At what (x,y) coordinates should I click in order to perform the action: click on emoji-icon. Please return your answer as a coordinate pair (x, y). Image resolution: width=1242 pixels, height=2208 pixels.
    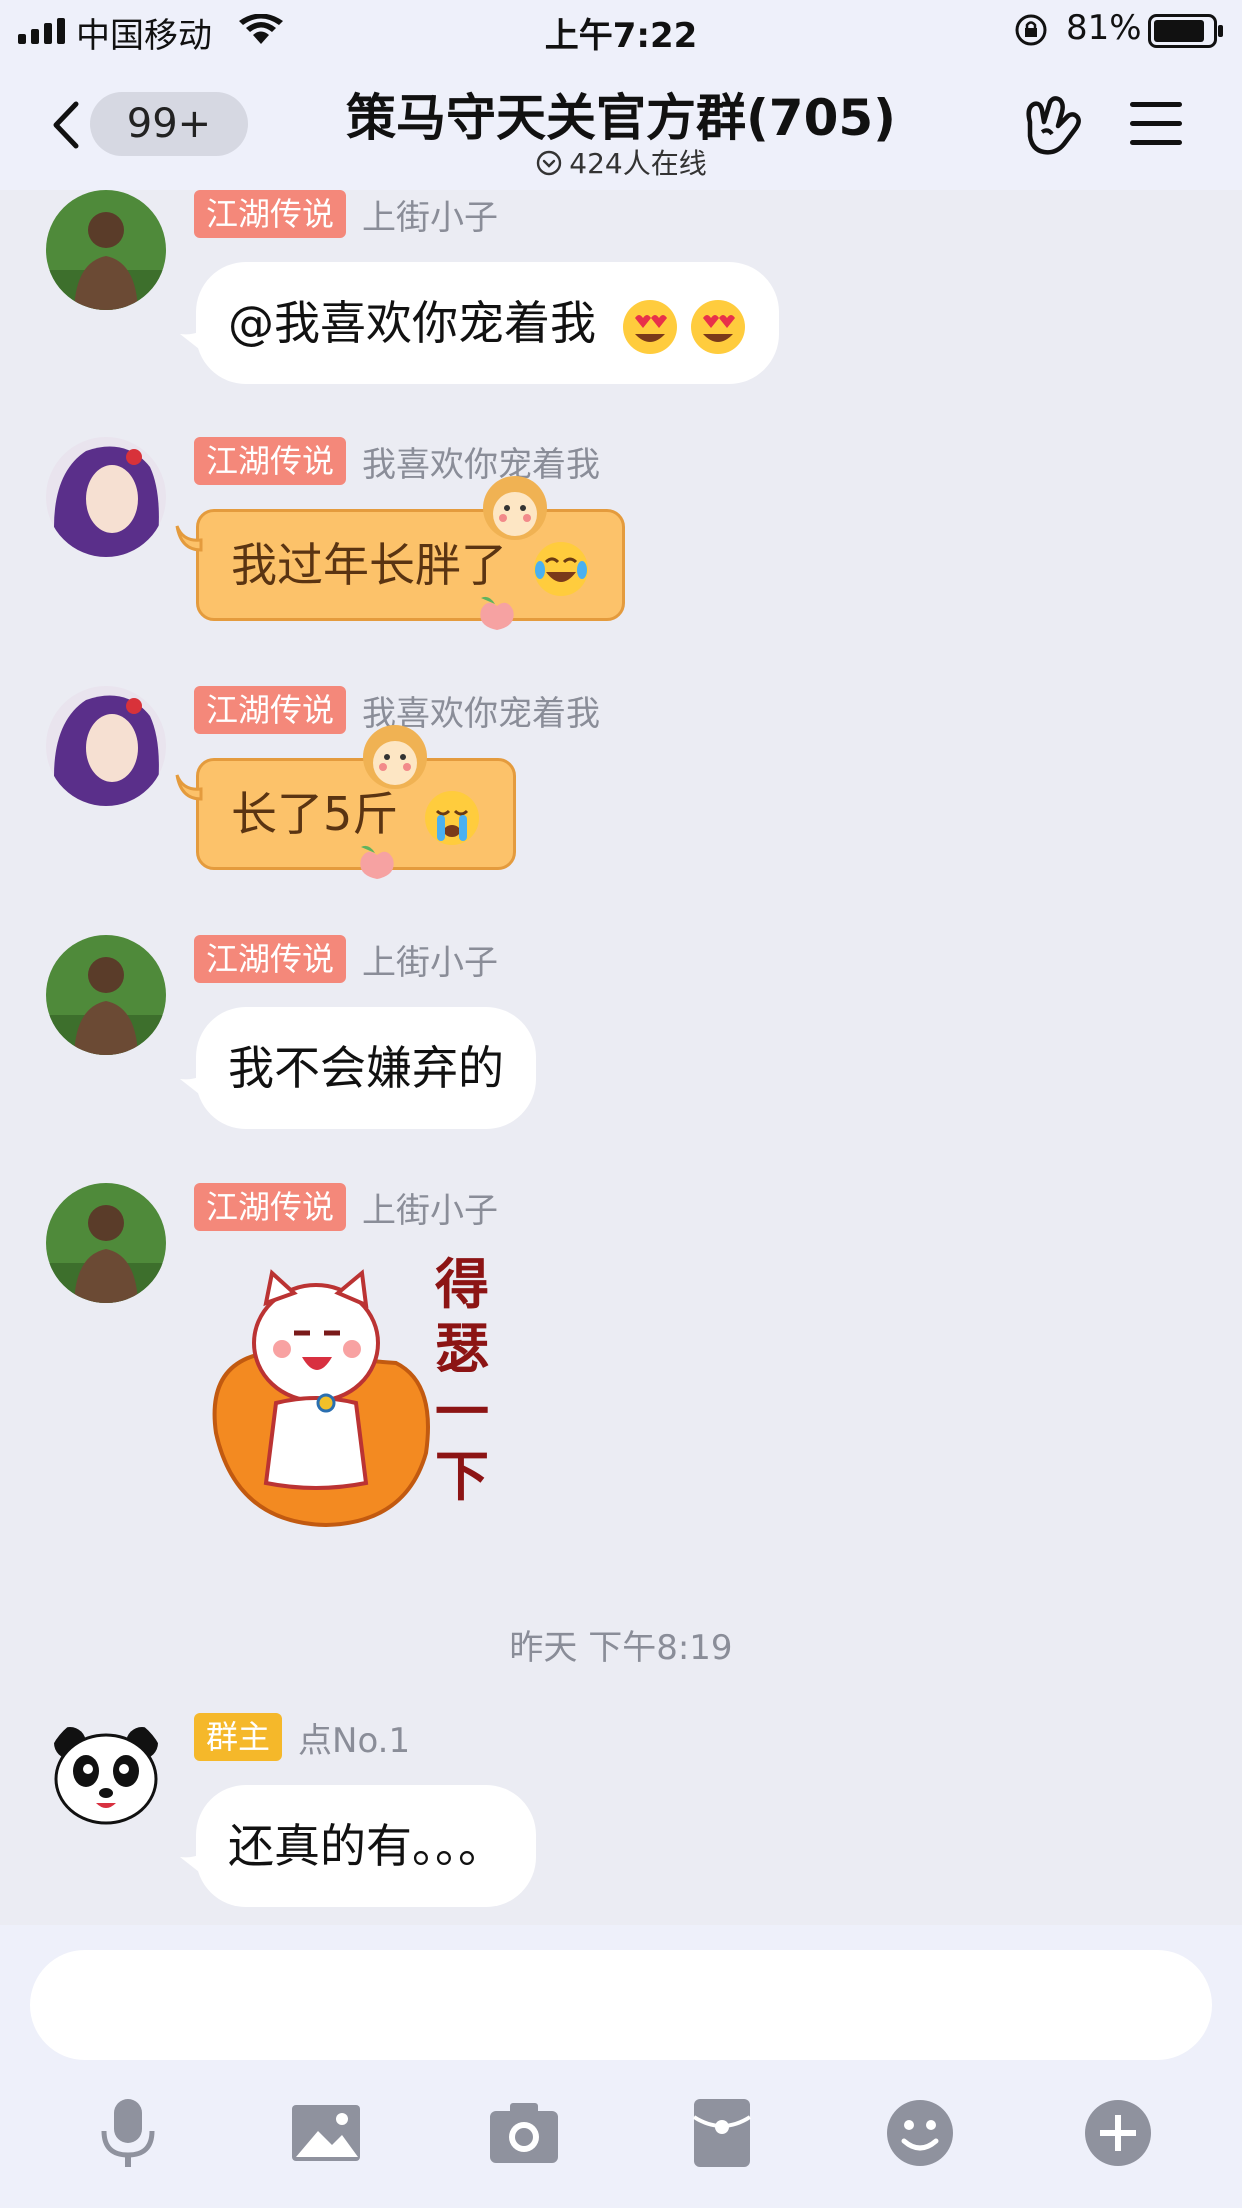
    Looking at the image, I should click on (920, 2133).